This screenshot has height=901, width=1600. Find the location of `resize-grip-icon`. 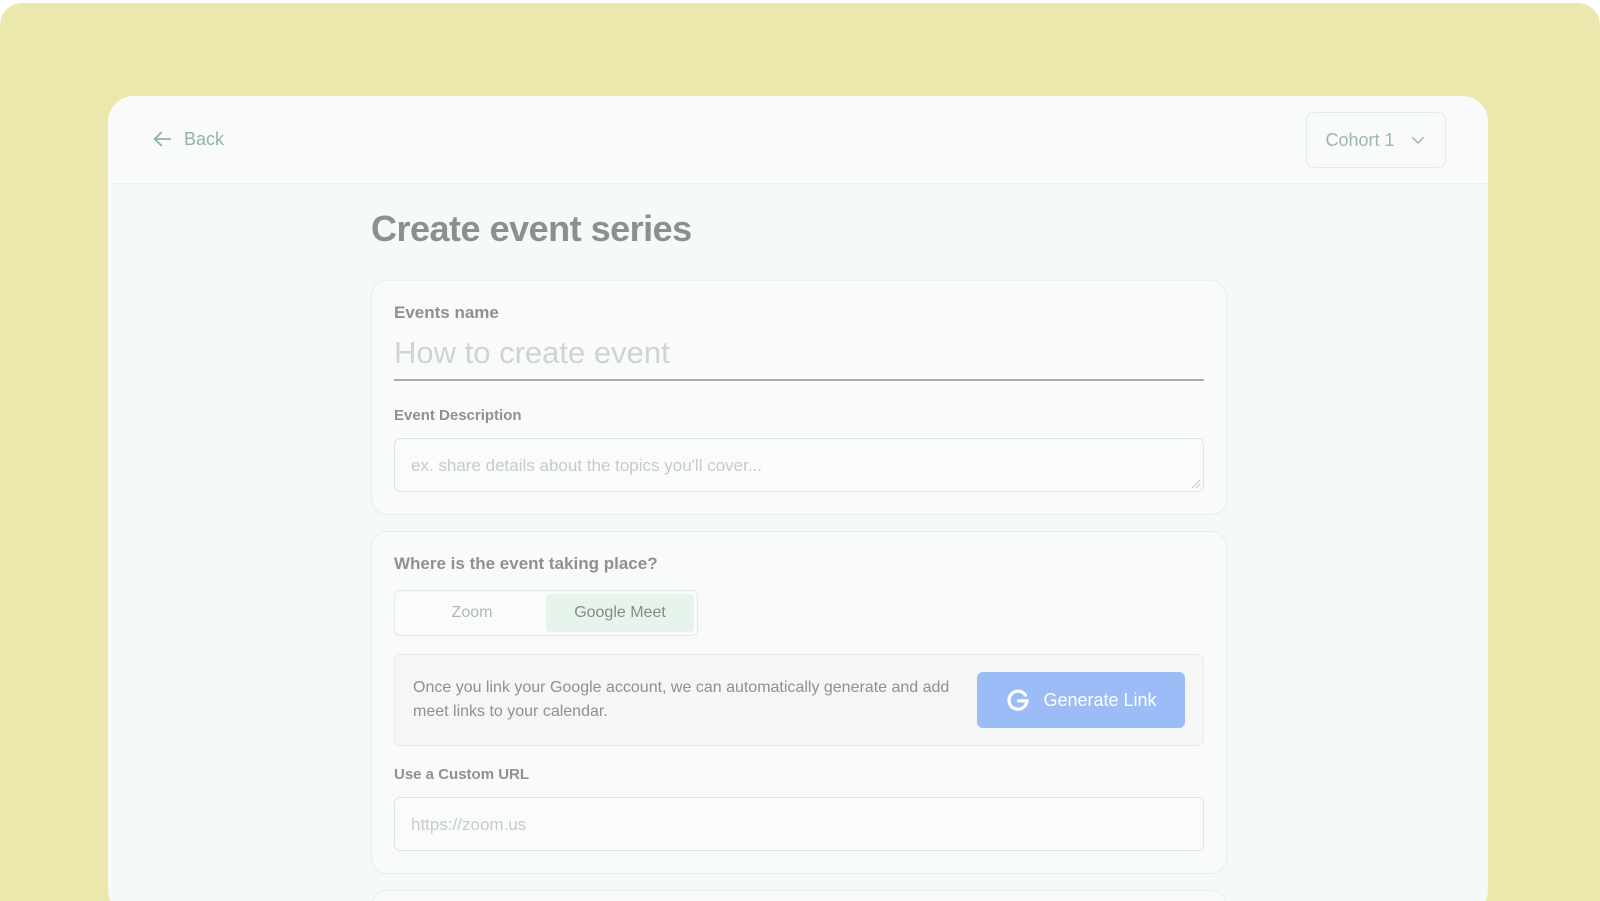

resize-grip-icon is located at coordinates (1194, 482).